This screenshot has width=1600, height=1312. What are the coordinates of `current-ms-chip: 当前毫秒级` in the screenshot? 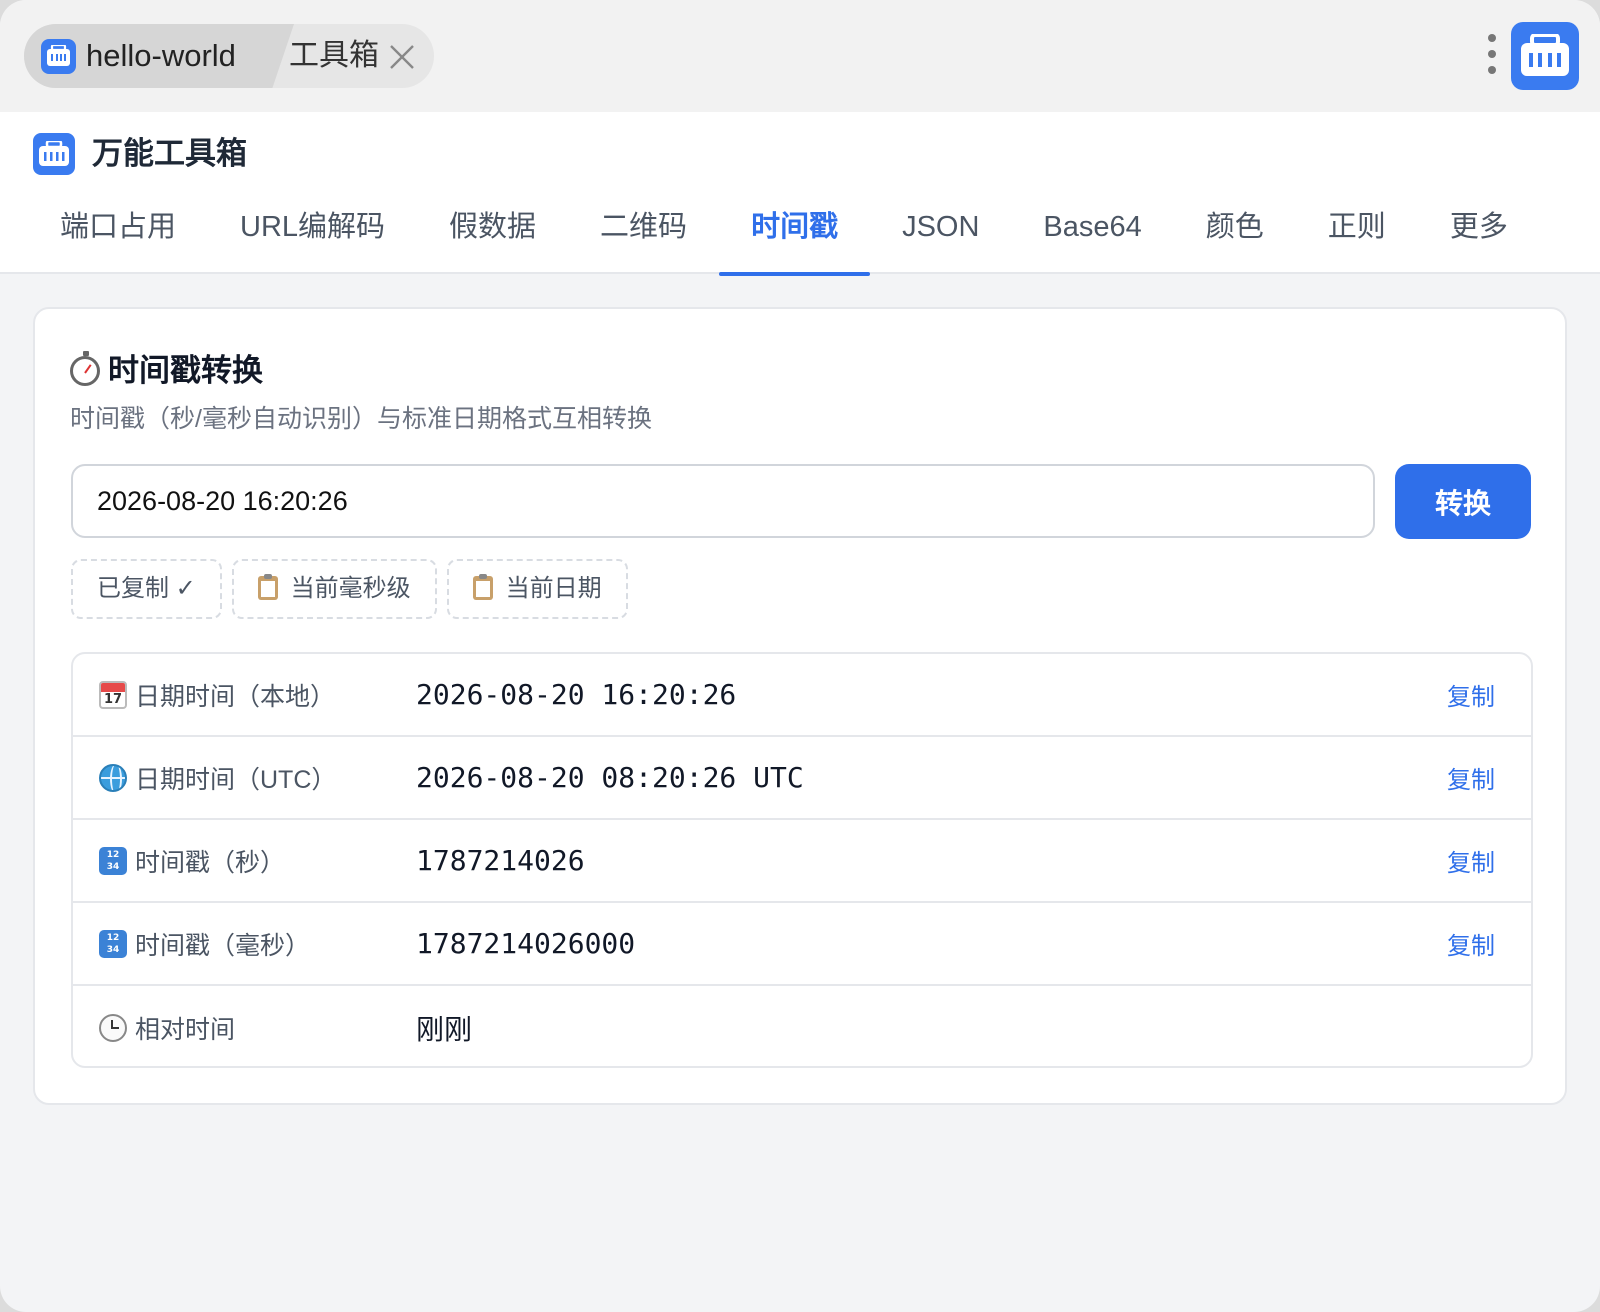 It's located at (334, 589).